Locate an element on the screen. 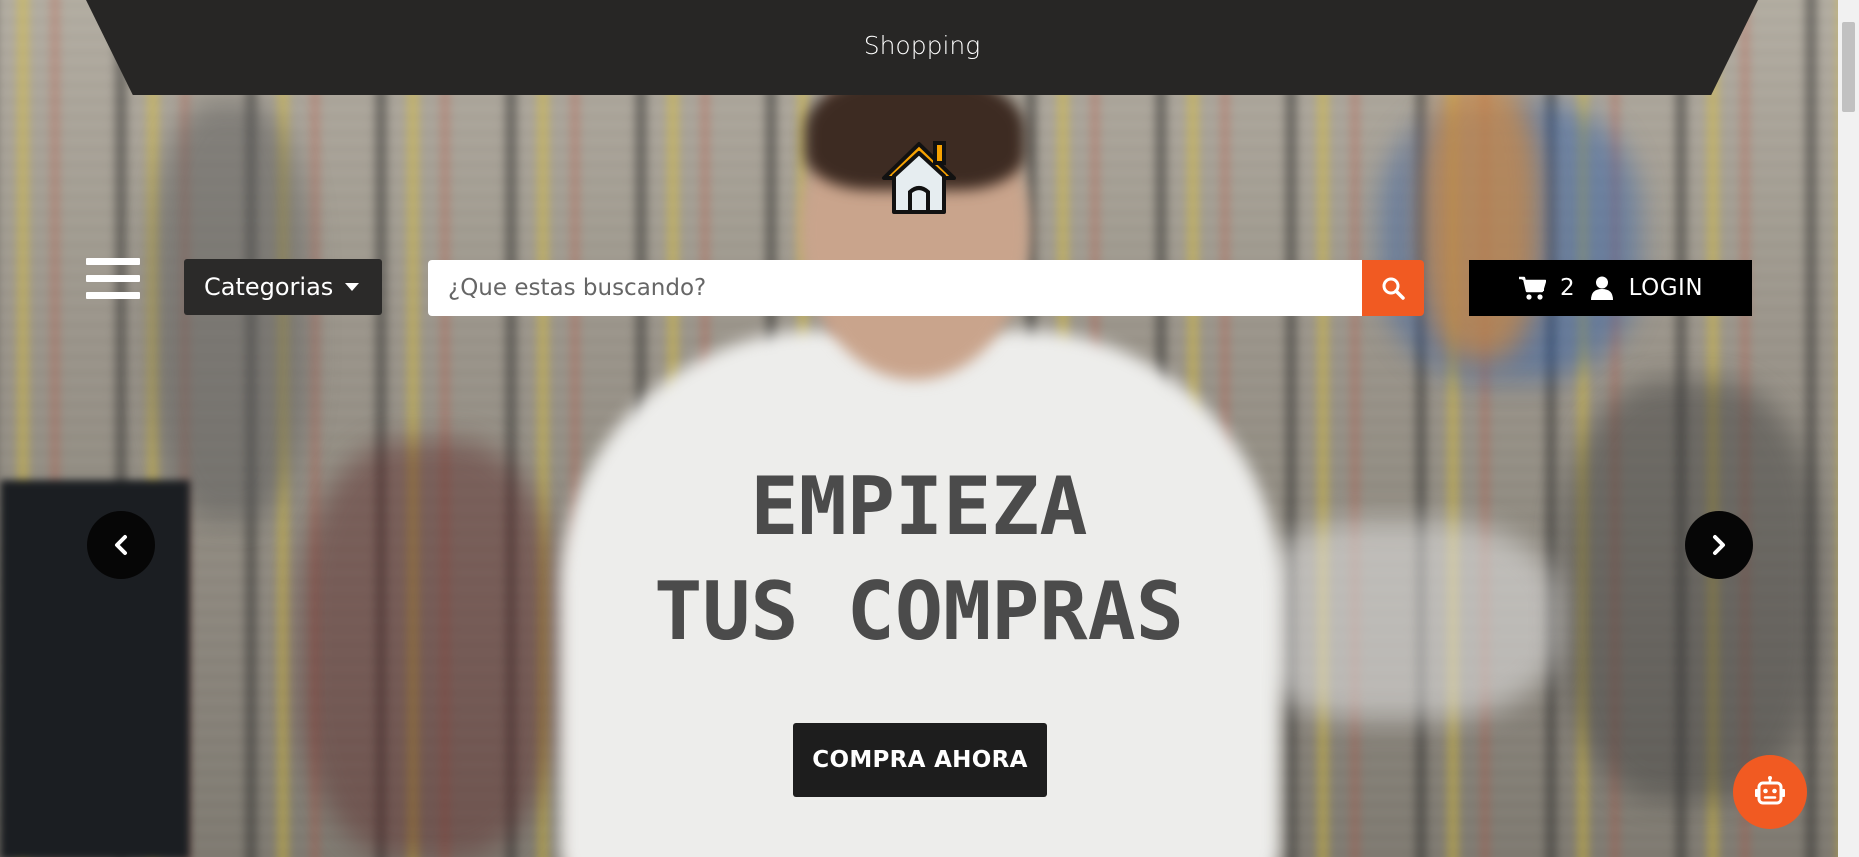 The height and width of the screenshot is (857, 1859). categories-dropdown: Categorias is located at coordinates (283, 287).